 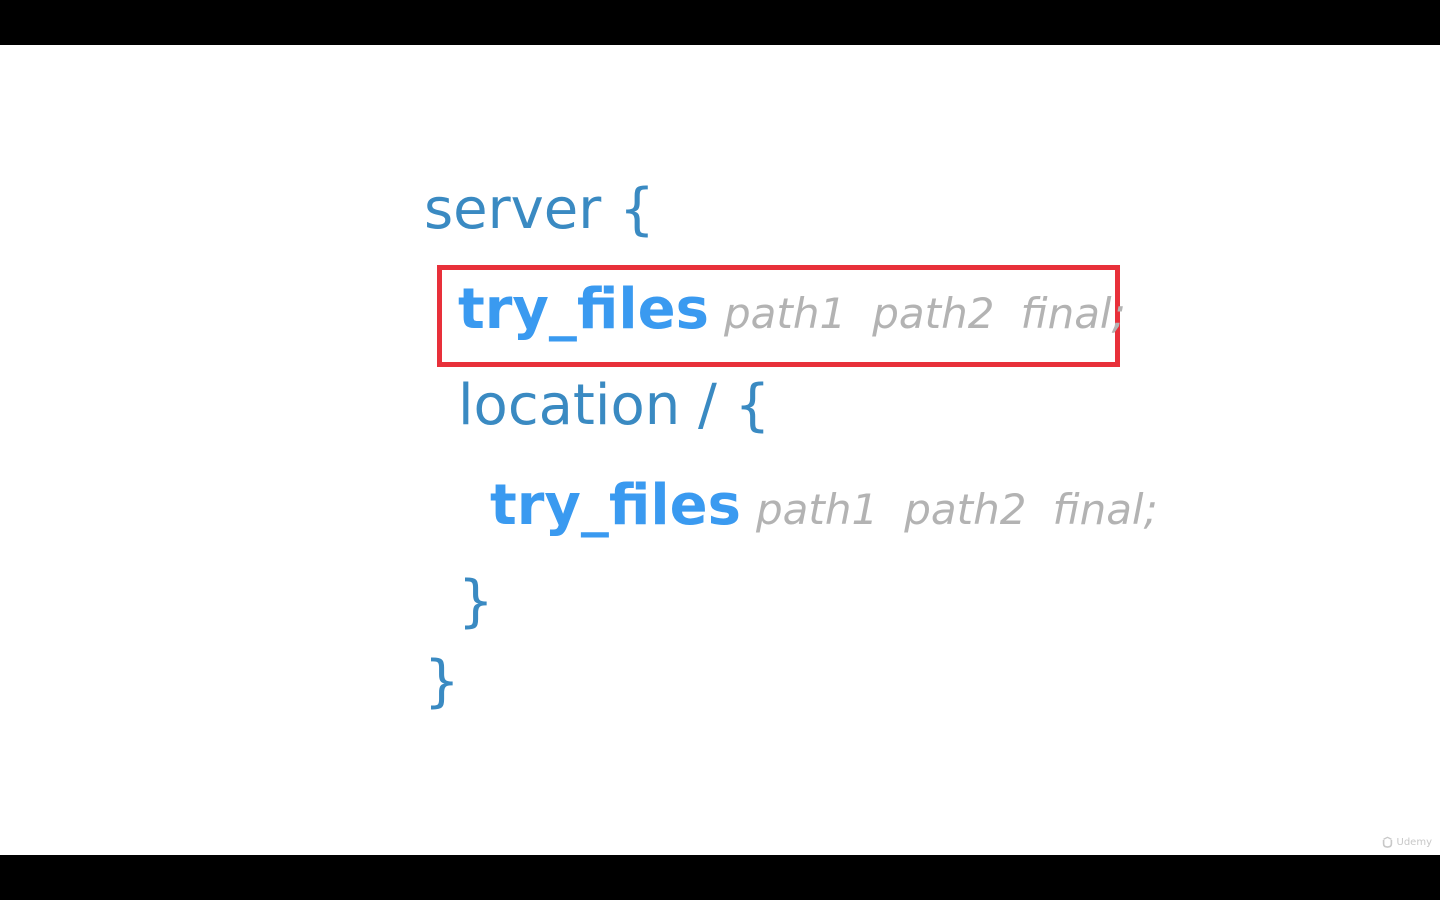 I want to click on udemy-watermark: Udemy, so click(x=1406, y=842).